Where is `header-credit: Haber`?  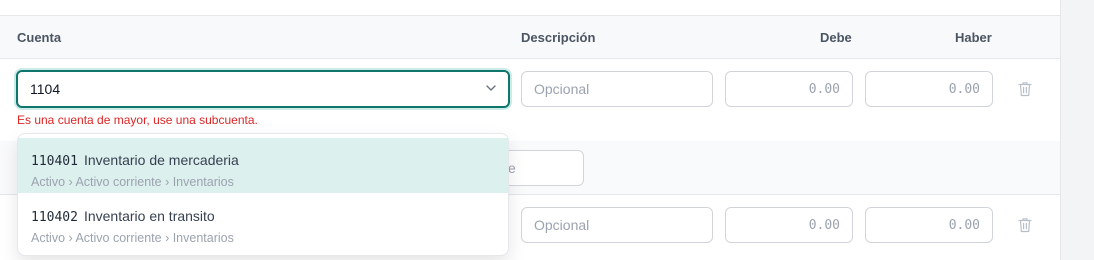 header-credit: Haber is located at coordinates (973, 37).